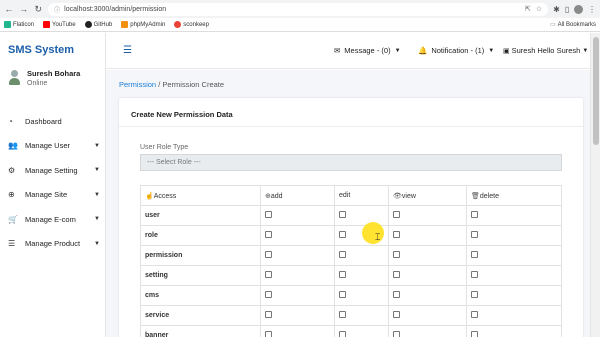 The height and width of the screenshot is (337, 600). Describe the element at coordinates (12, 244) in the screenshot. I see `list-icon: ☰` at that location.